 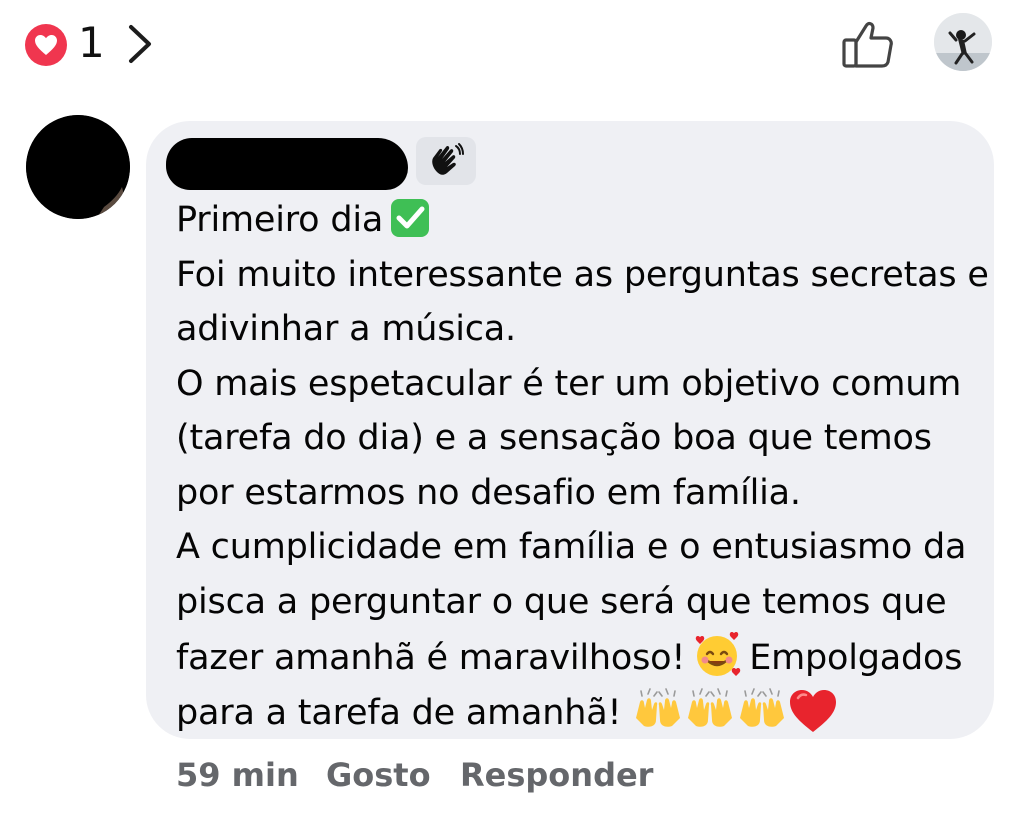 I want to click on chevron-right-icon, so click(x=139, y=44).